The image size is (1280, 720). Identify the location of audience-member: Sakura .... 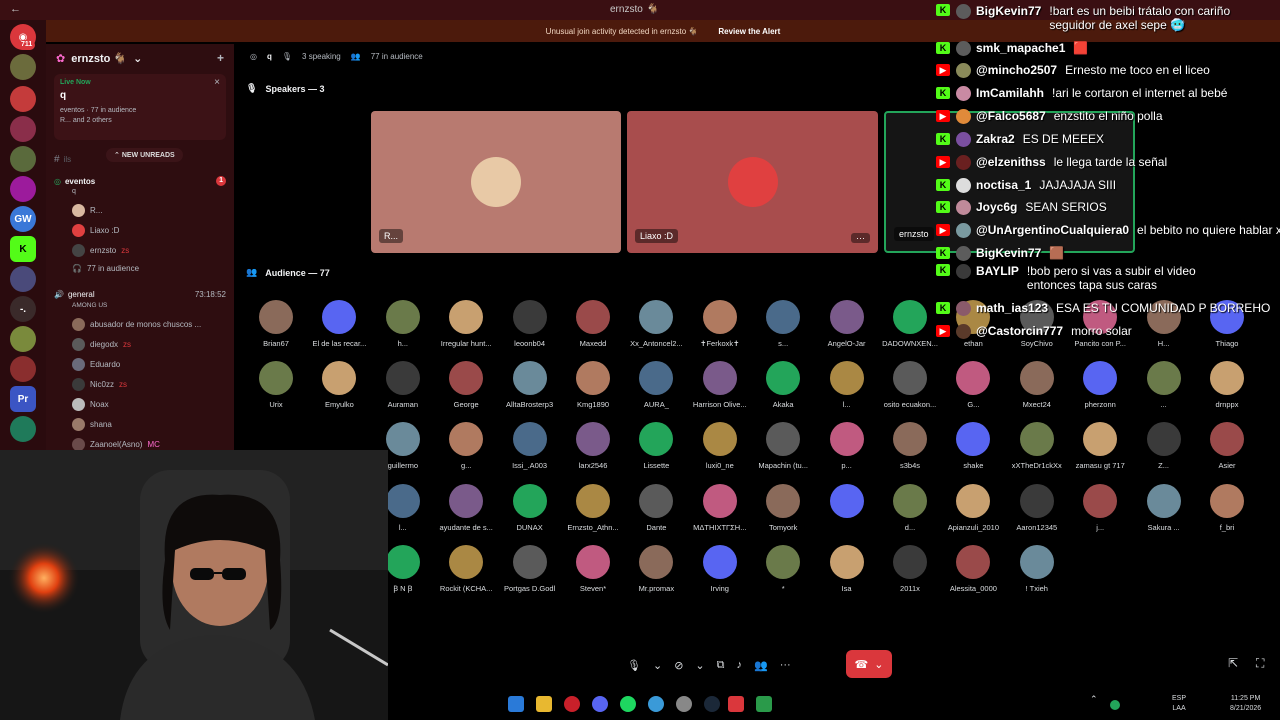
(1164, 507).